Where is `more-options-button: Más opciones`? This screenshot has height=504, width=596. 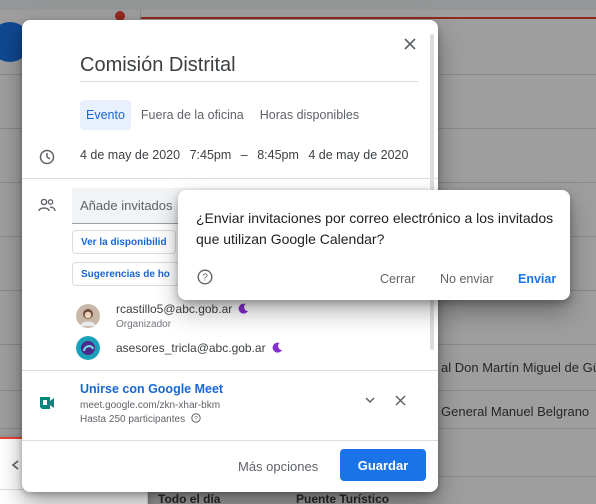
more-options-button: Más opciones is located at coordinates (278, 466).